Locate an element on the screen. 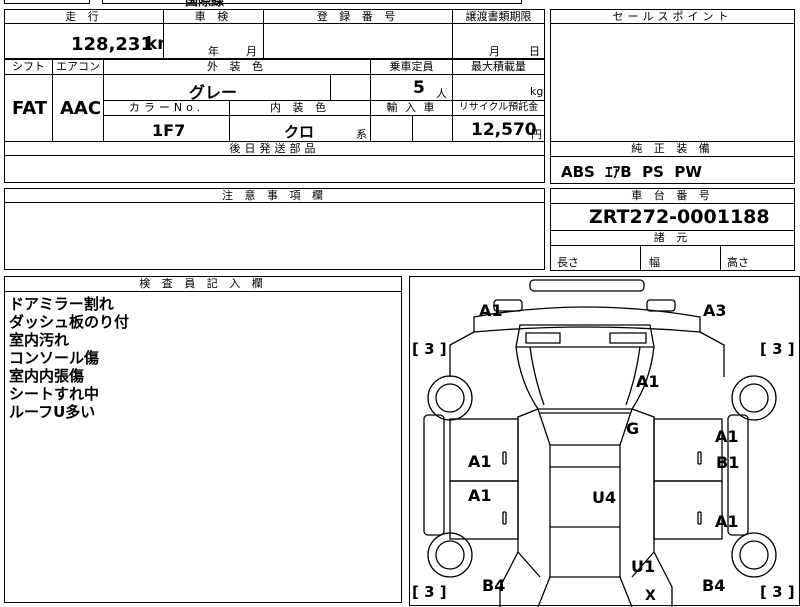 This screenshot has width=800, height=607. selling-points-cell is located at coordinates (672, 82).